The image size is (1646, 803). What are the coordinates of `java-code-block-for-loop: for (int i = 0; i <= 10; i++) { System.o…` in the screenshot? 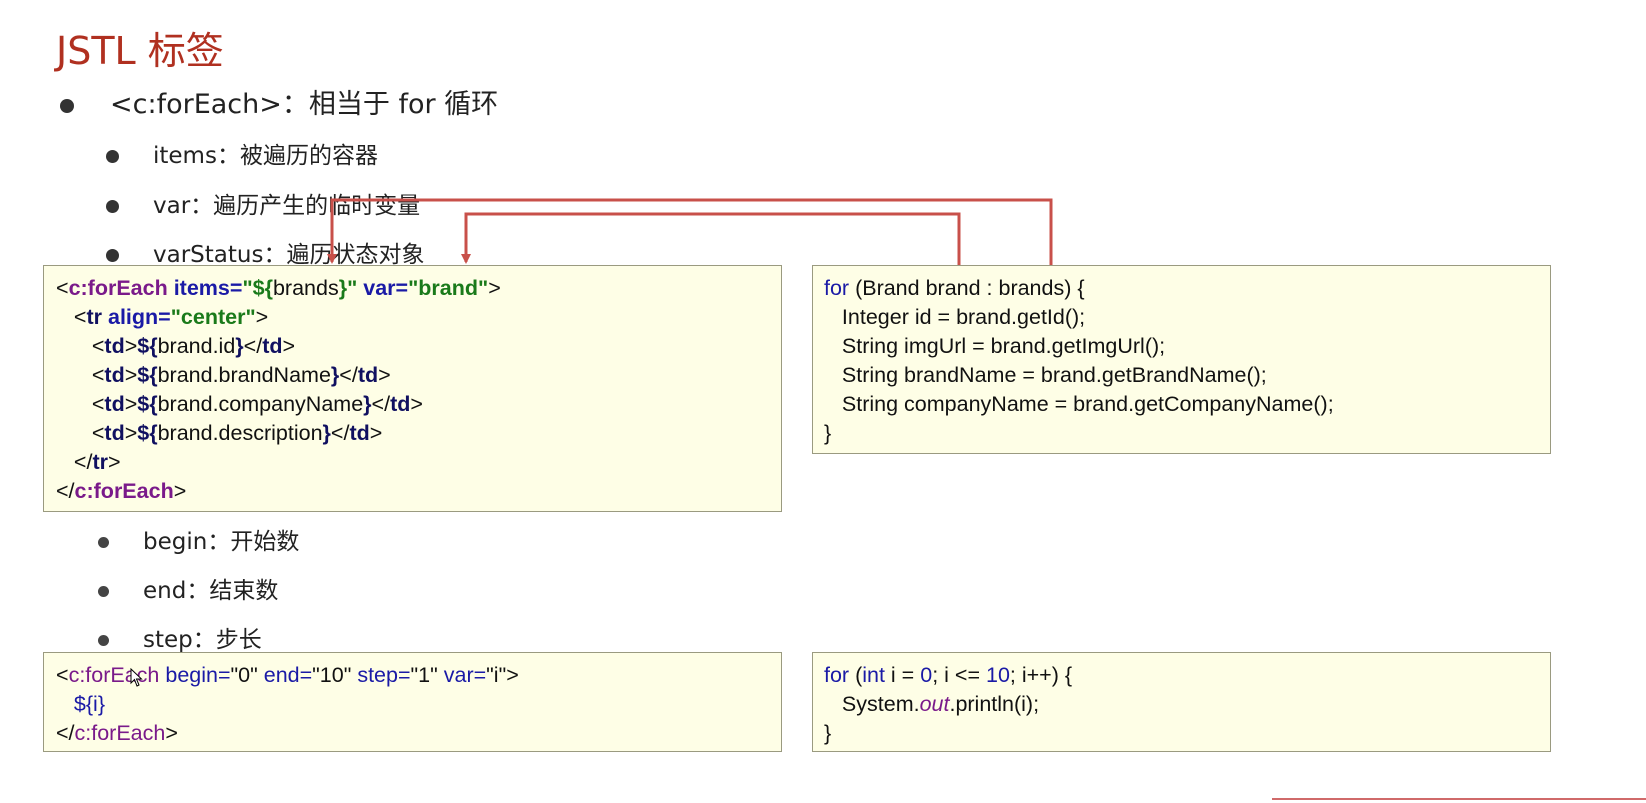 It's located at (1181, 702).